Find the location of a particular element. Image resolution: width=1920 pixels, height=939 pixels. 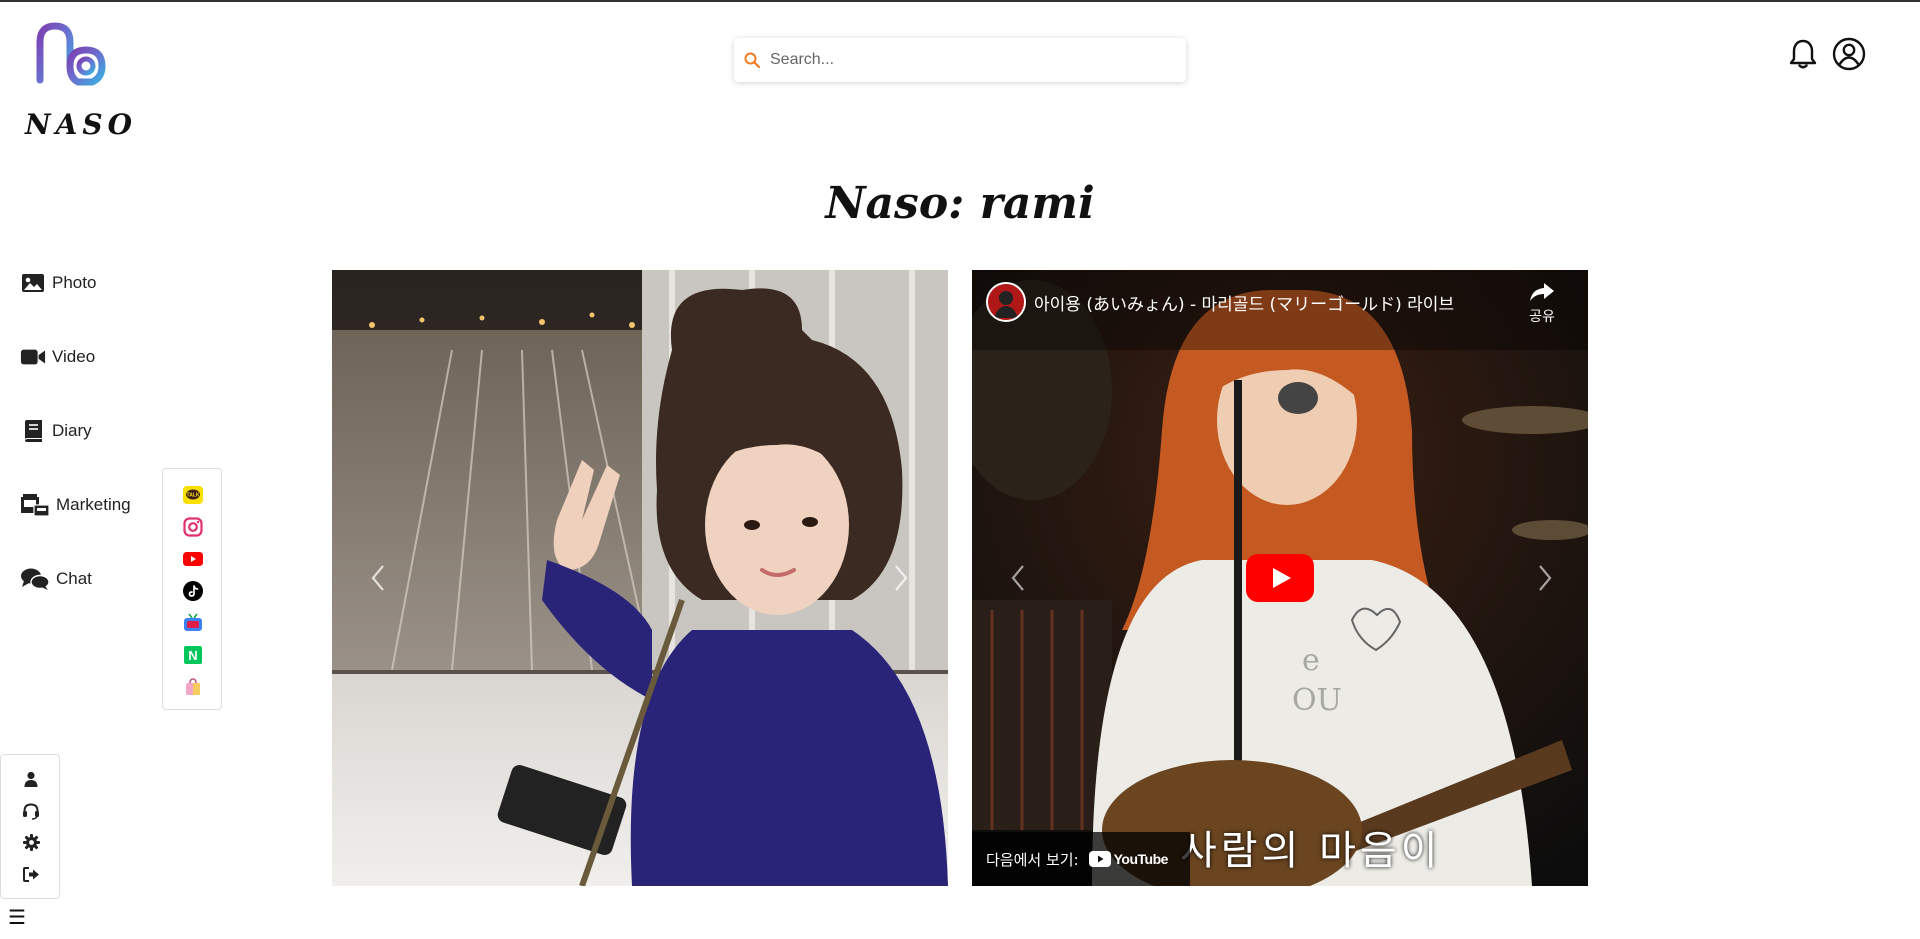

tiktok-icon is located at coordinates (193, 591).